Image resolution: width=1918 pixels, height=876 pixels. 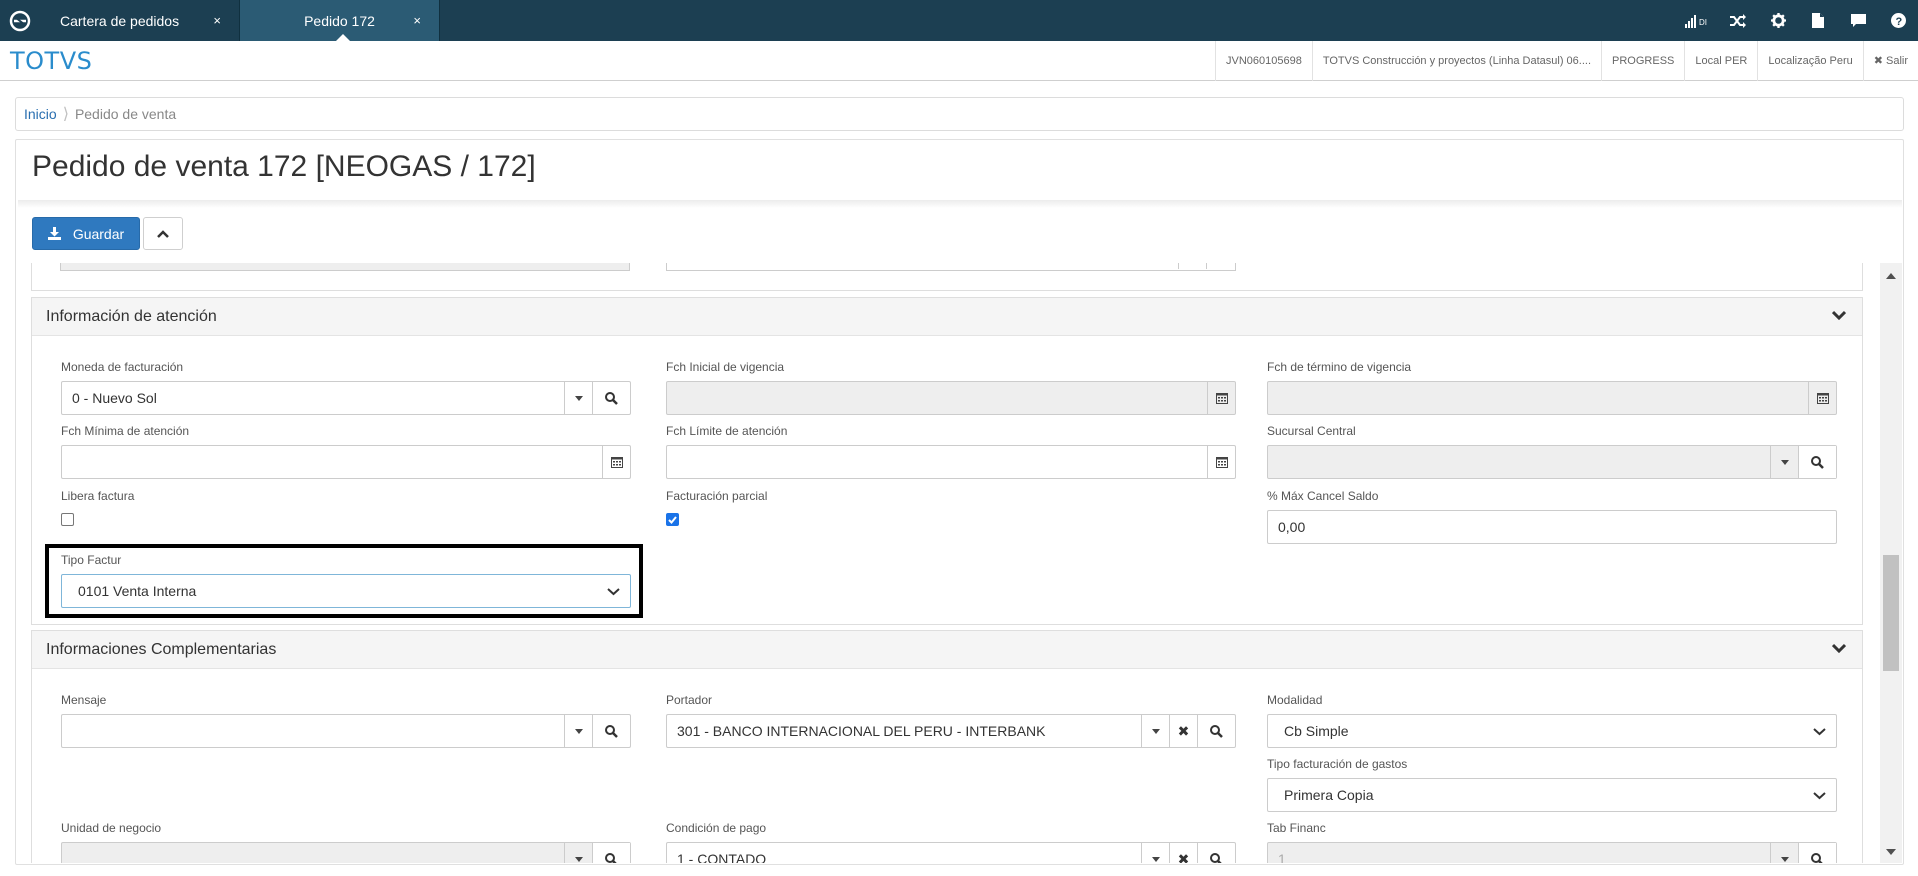 I want to click on tab-label: Pedido 172, so click(x=339, y=20).